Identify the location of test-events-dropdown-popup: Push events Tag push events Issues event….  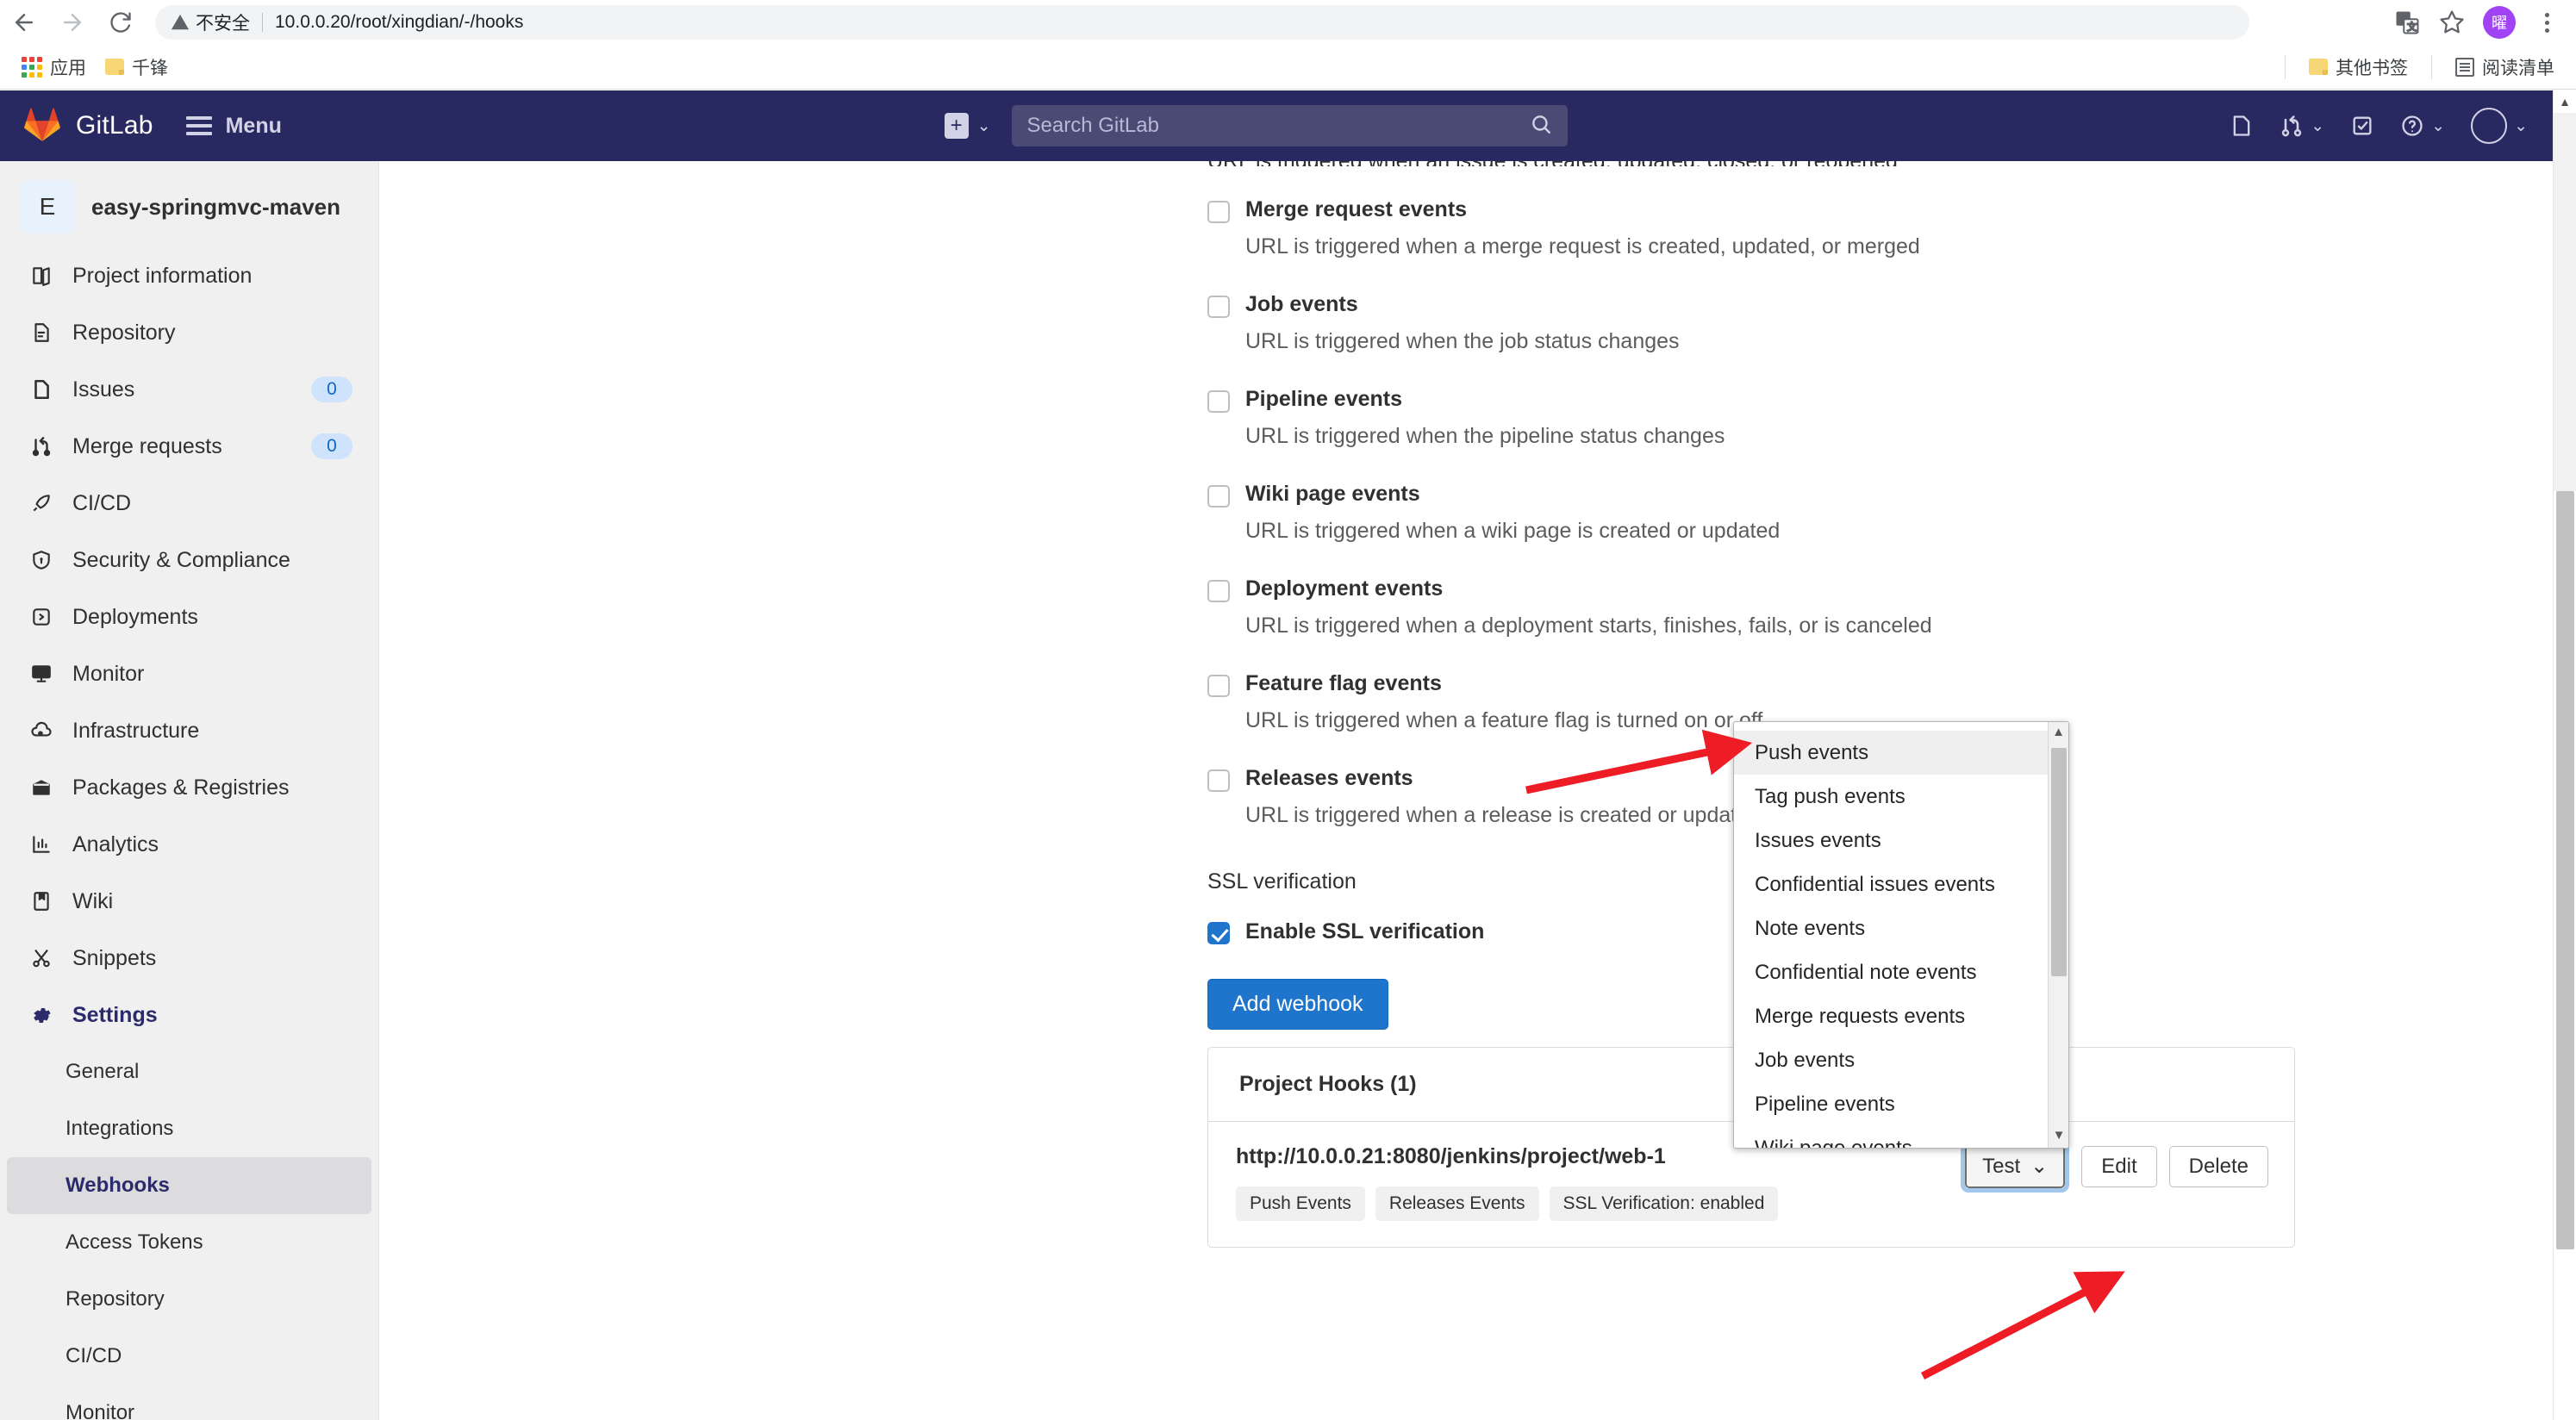
(1901, 935).